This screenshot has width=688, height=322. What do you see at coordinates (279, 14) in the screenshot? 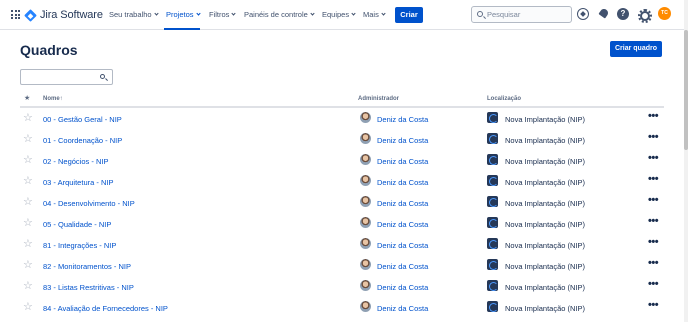
I see `nav-paineis-de-controle: Painéis de controle` at bounding box center [279, 14].